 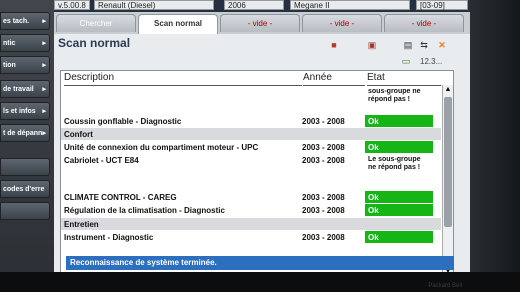 I want to click on row-description: CLIMATE CONTROL - CAREG, so click(x=120, y=197).